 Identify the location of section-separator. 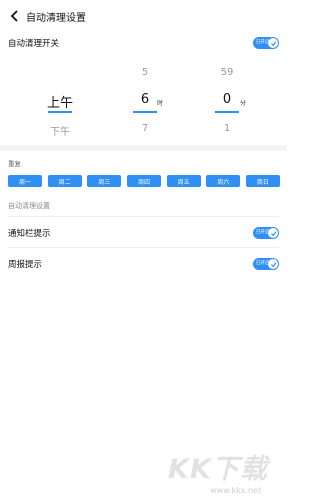
(143, 148).